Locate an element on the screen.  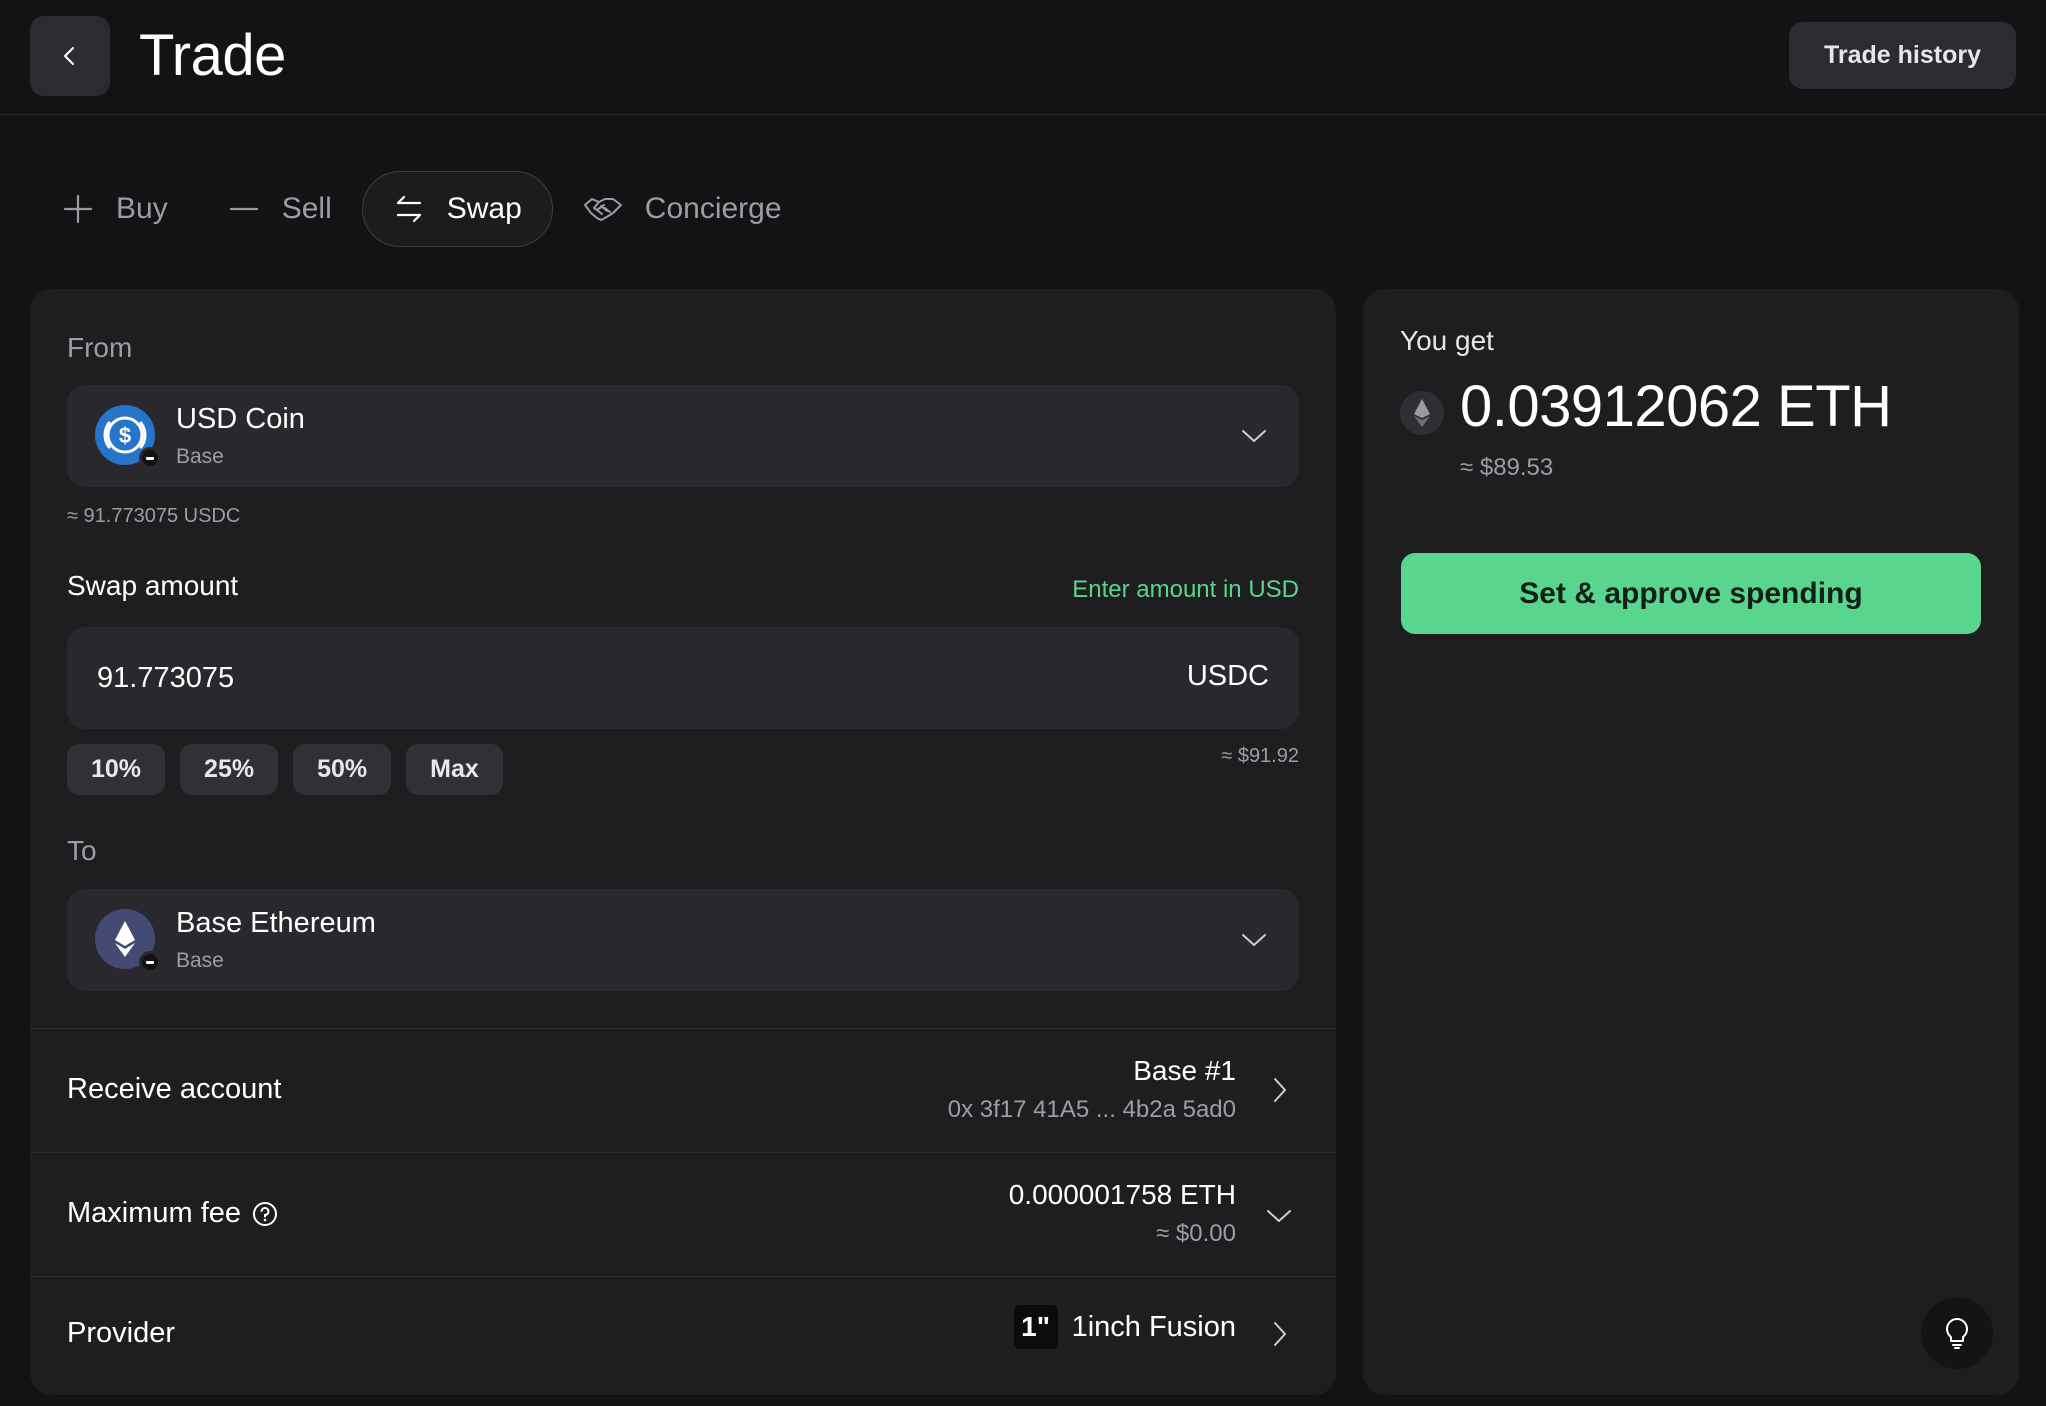
lightbulb-icon is located at coordinates (1957, 1333).